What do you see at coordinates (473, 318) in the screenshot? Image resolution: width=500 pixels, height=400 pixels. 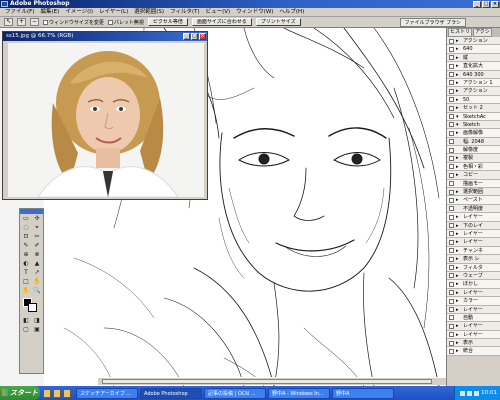 I see `action-row: 自動` at bounding box center [473, 318].